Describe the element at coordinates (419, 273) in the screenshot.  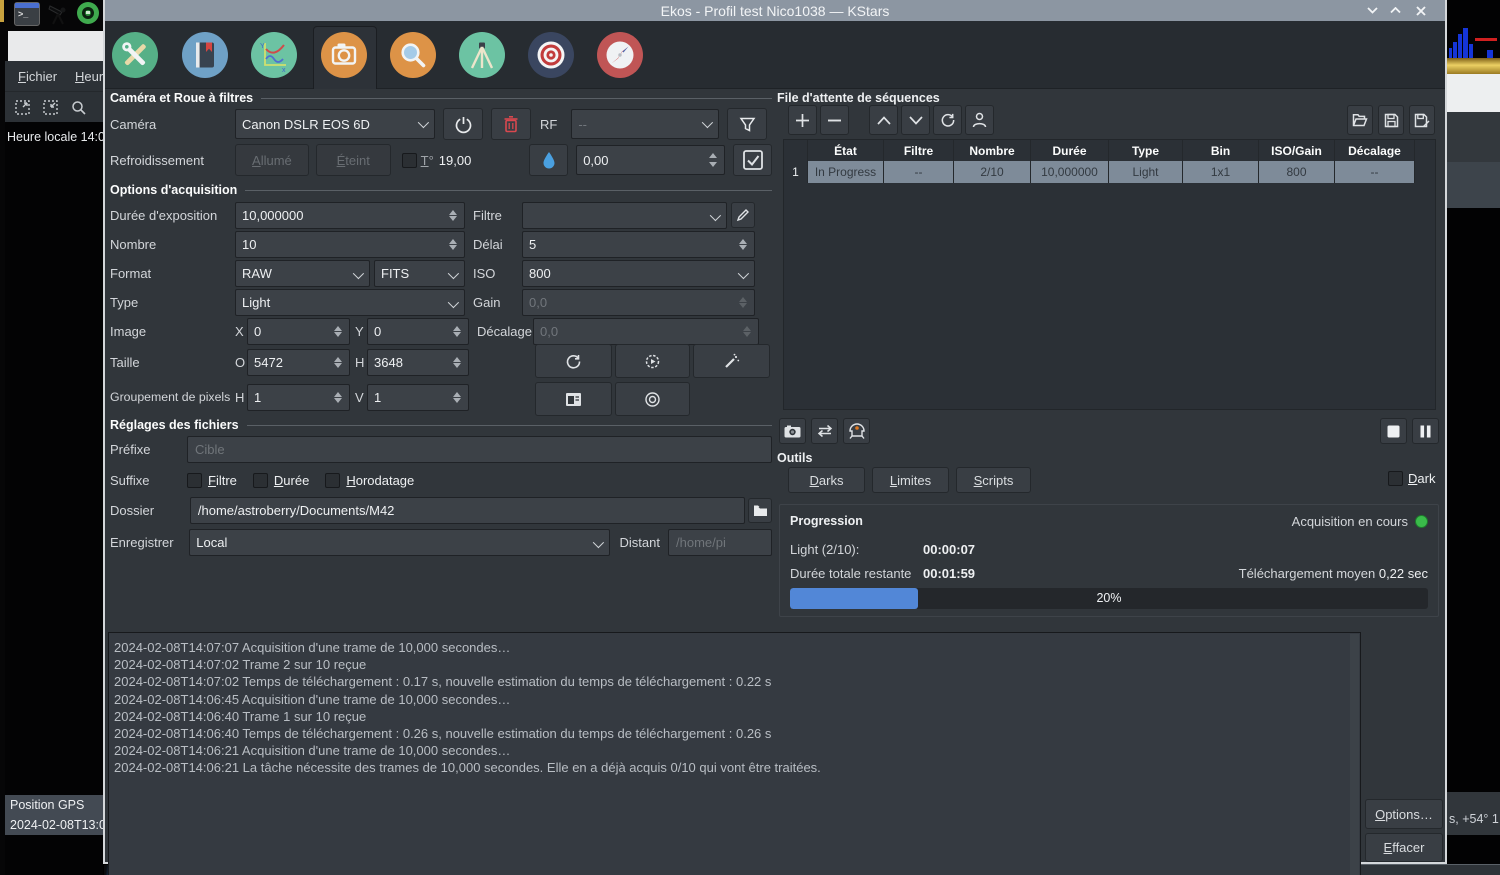
I see `encoding-select: FITS` at that location.